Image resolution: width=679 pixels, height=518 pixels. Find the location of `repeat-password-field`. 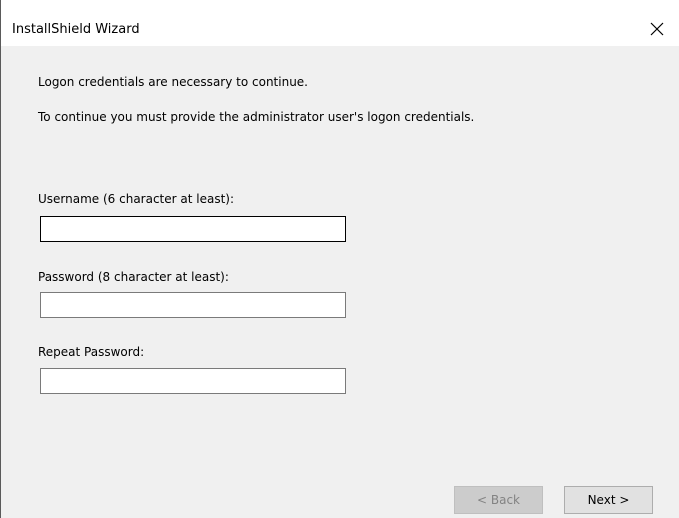

repeat-password-field is located at coordinates (193, 381).